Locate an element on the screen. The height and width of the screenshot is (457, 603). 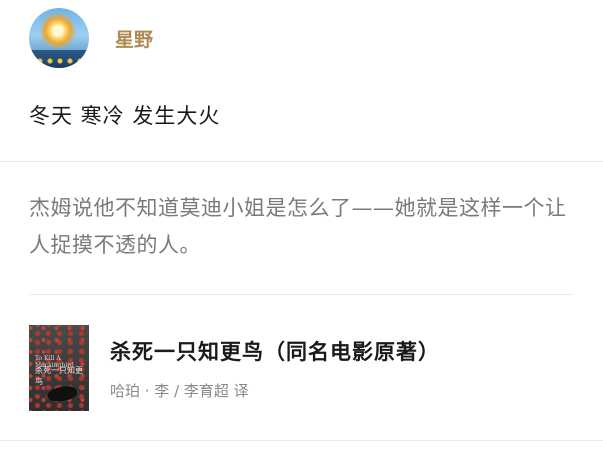
book-cover-image: To Kill A Mockingbird 杀死一只知更鸟 is located at coordinates (59, 368).